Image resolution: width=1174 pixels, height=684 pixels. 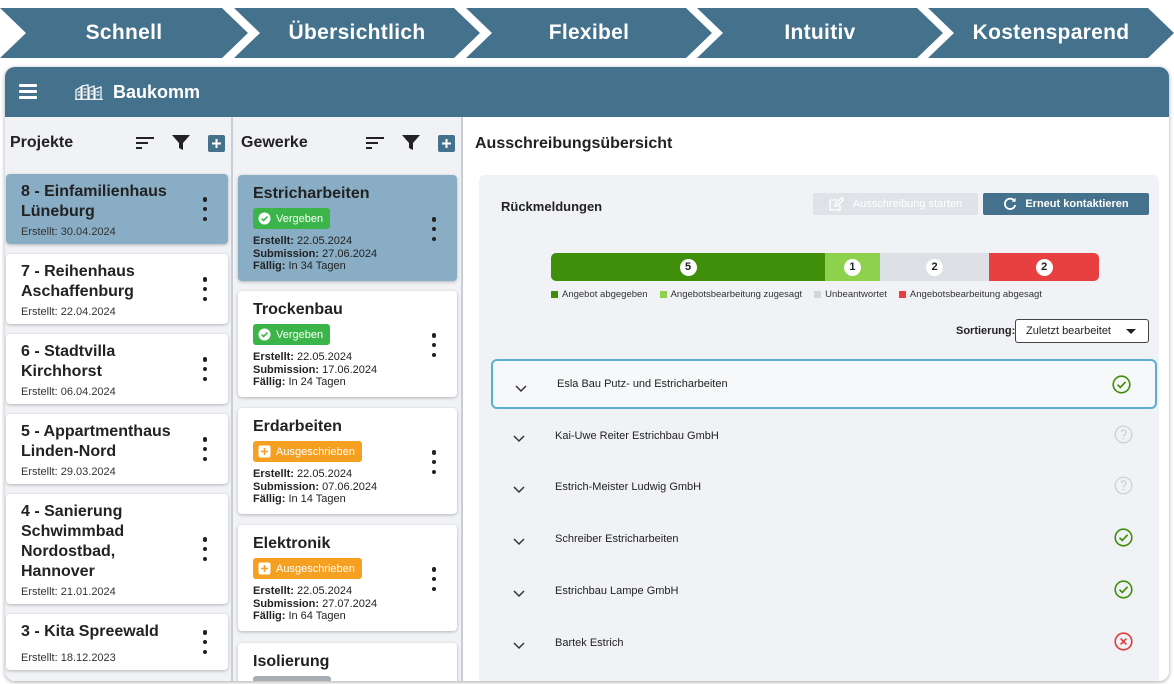 I want to click on legend-item-offer-declined: Angebotsbearbeitung abgesagt, so click(x=970, y=294).